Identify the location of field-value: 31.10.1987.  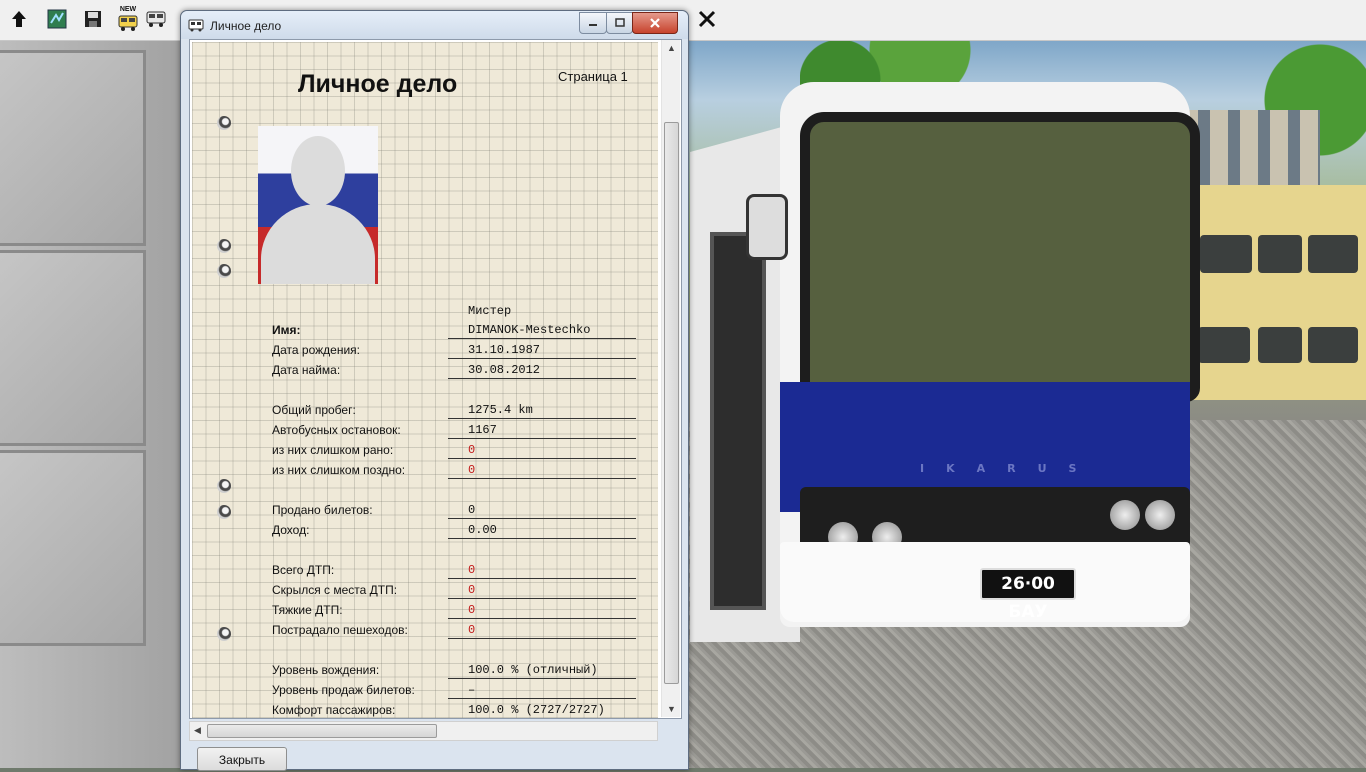
(504, 350).